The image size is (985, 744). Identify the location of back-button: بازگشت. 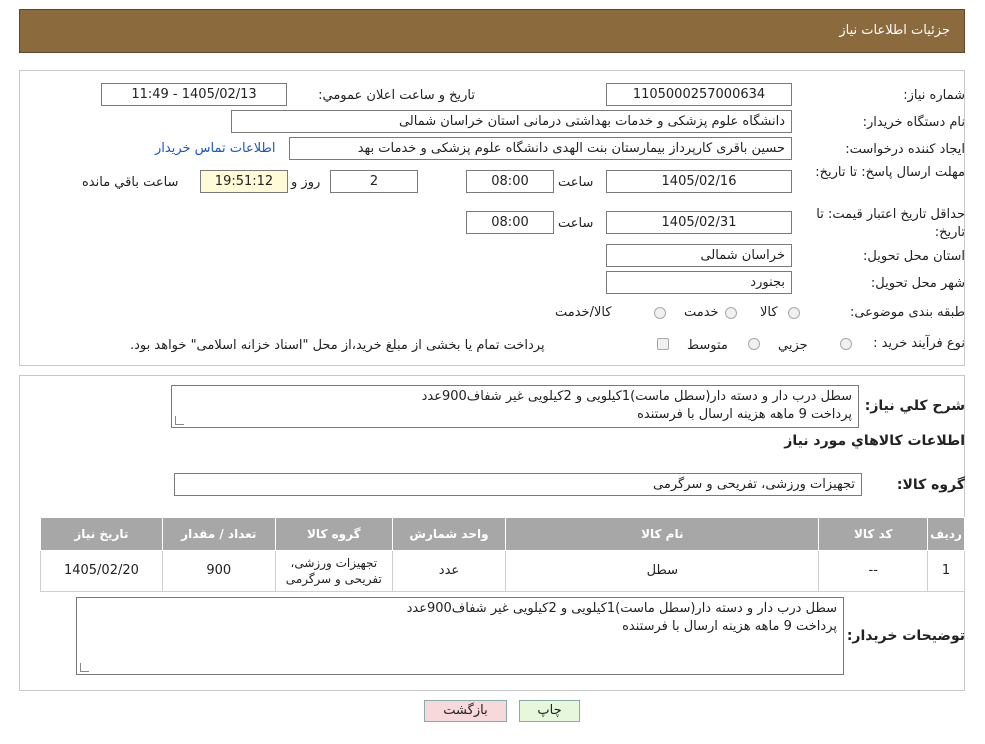
(465, 711).